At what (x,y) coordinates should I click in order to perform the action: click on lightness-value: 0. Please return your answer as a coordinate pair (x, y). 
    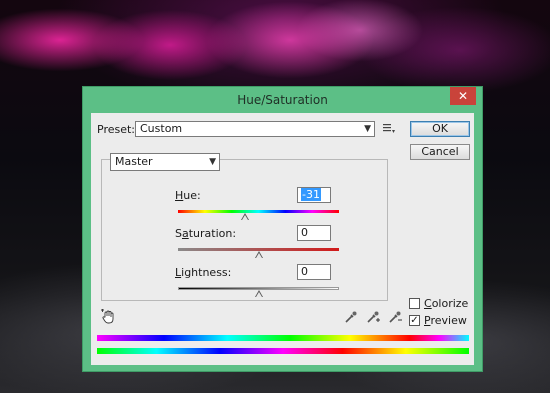
    Looking at the image, I should click on (304, 271).